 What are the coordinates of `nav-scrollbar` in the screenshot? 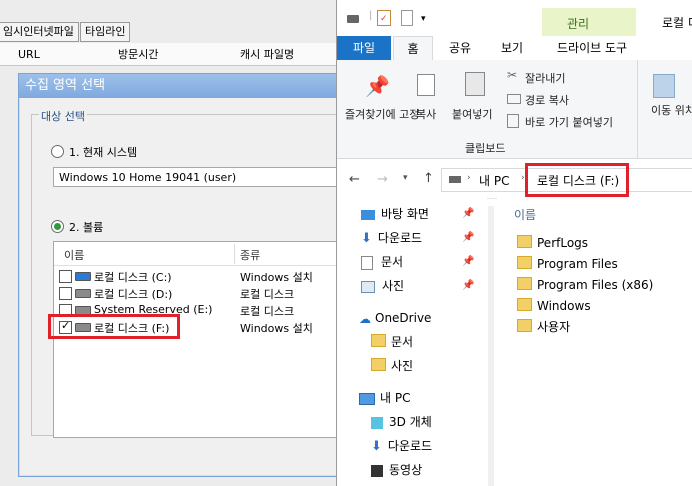 It's located at (491, 346).